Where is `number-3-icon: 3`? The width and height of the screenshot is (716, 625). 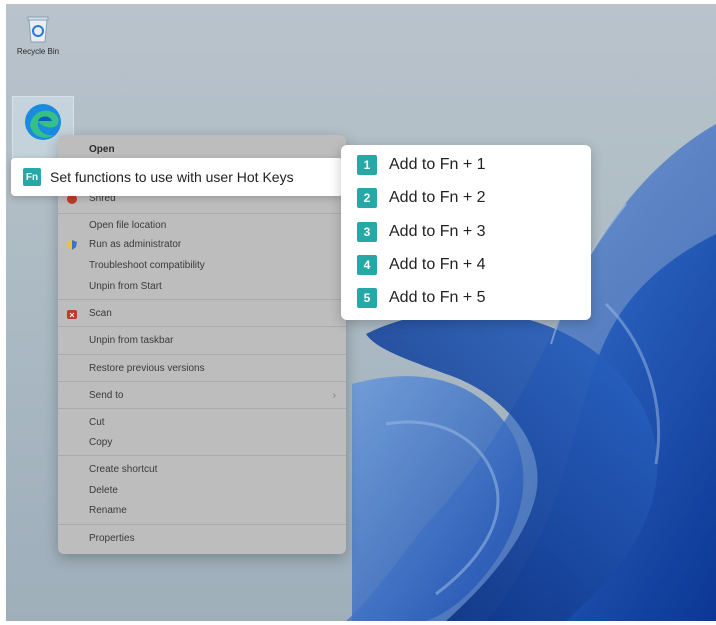
number-3-icon: 3 is located at coordinates (367, 232).